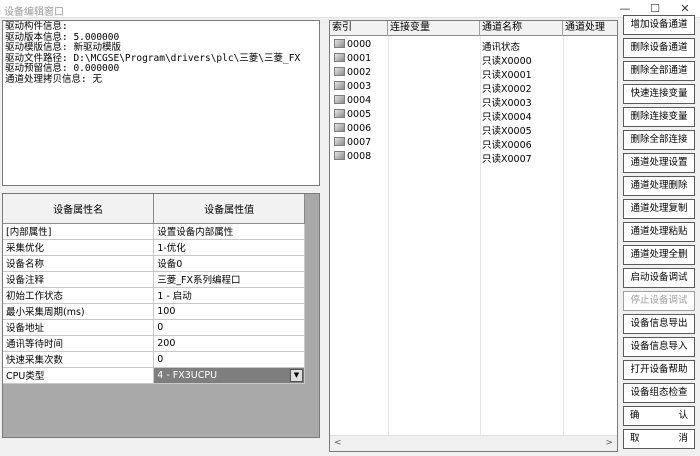  Describe the element at coordinates (359, 58) in the screenshot. I see `channel-index-text: 0001` at that location.